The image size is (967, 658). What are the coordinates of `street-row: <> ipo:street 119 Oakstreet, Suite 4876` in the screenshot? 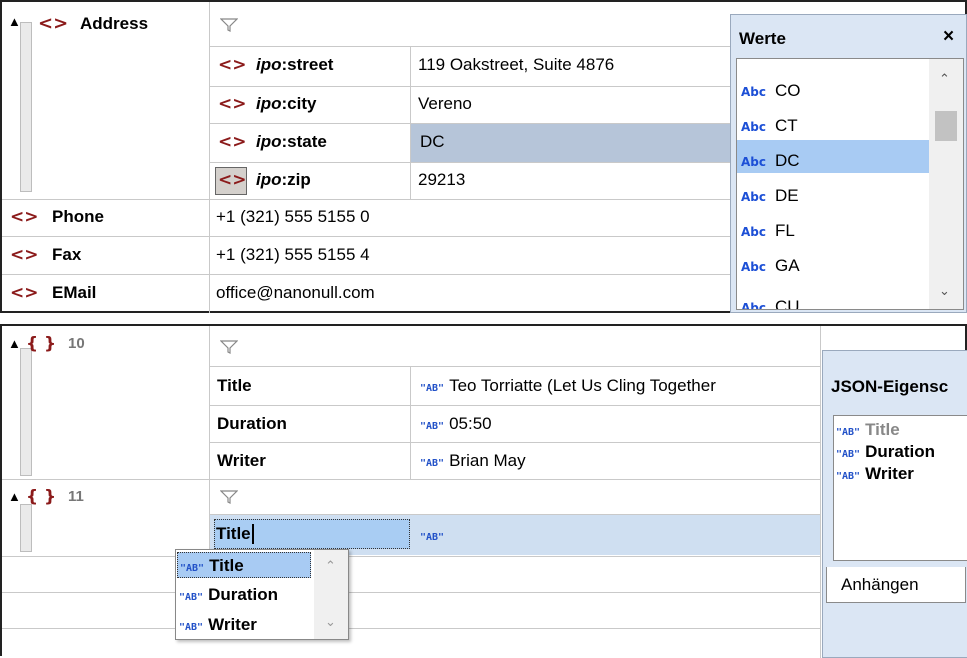 It's located at (470, 66).